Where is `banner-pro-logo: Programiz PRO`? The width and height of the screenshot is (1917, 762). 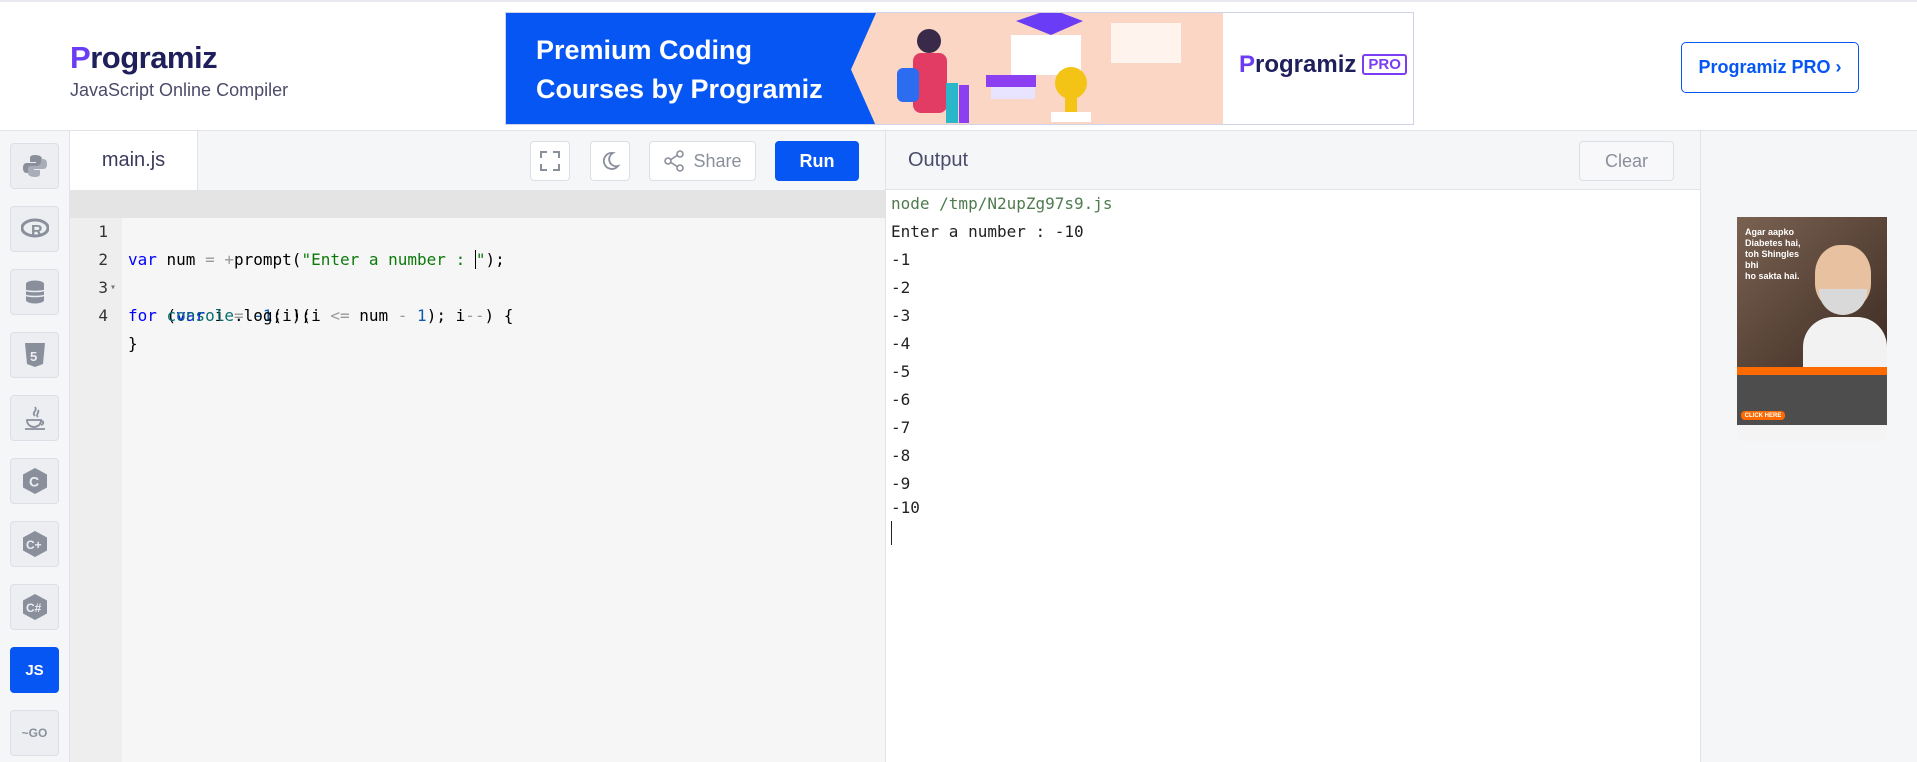 banner-pro-logo: Programiz PRO is located at coordinates (1323, 65).